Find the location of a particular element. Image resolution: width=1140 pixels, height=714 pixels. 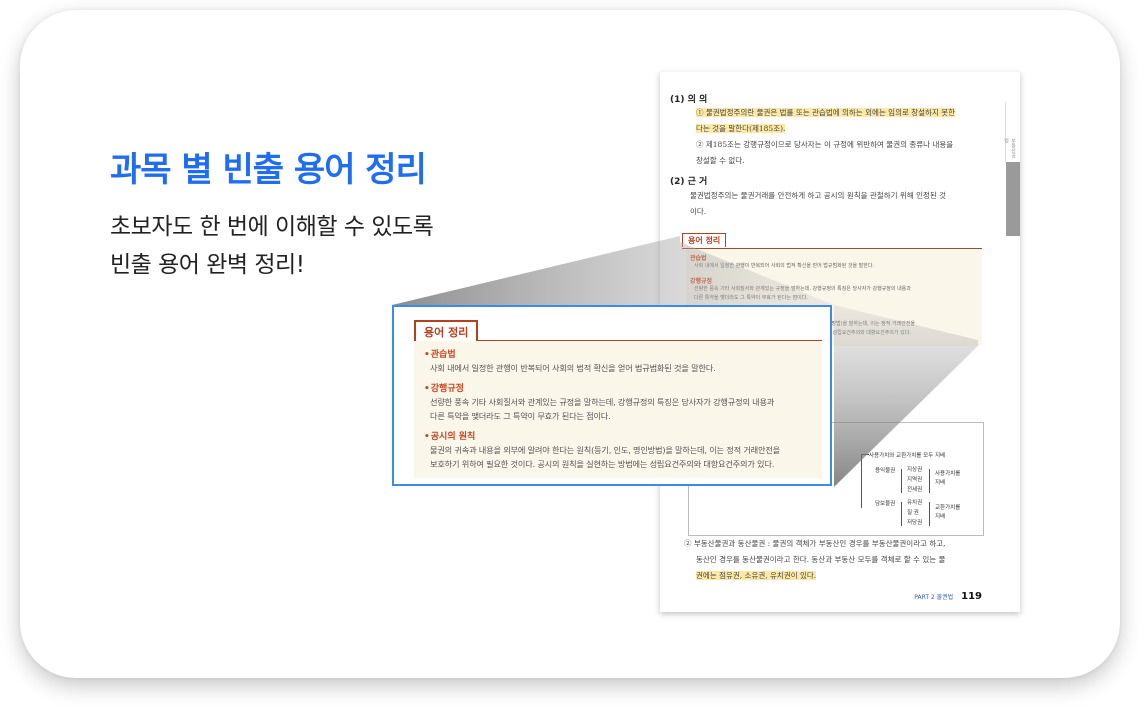

sidebar-chapter: 부동산공법 is located at coordinates (1011, 132).